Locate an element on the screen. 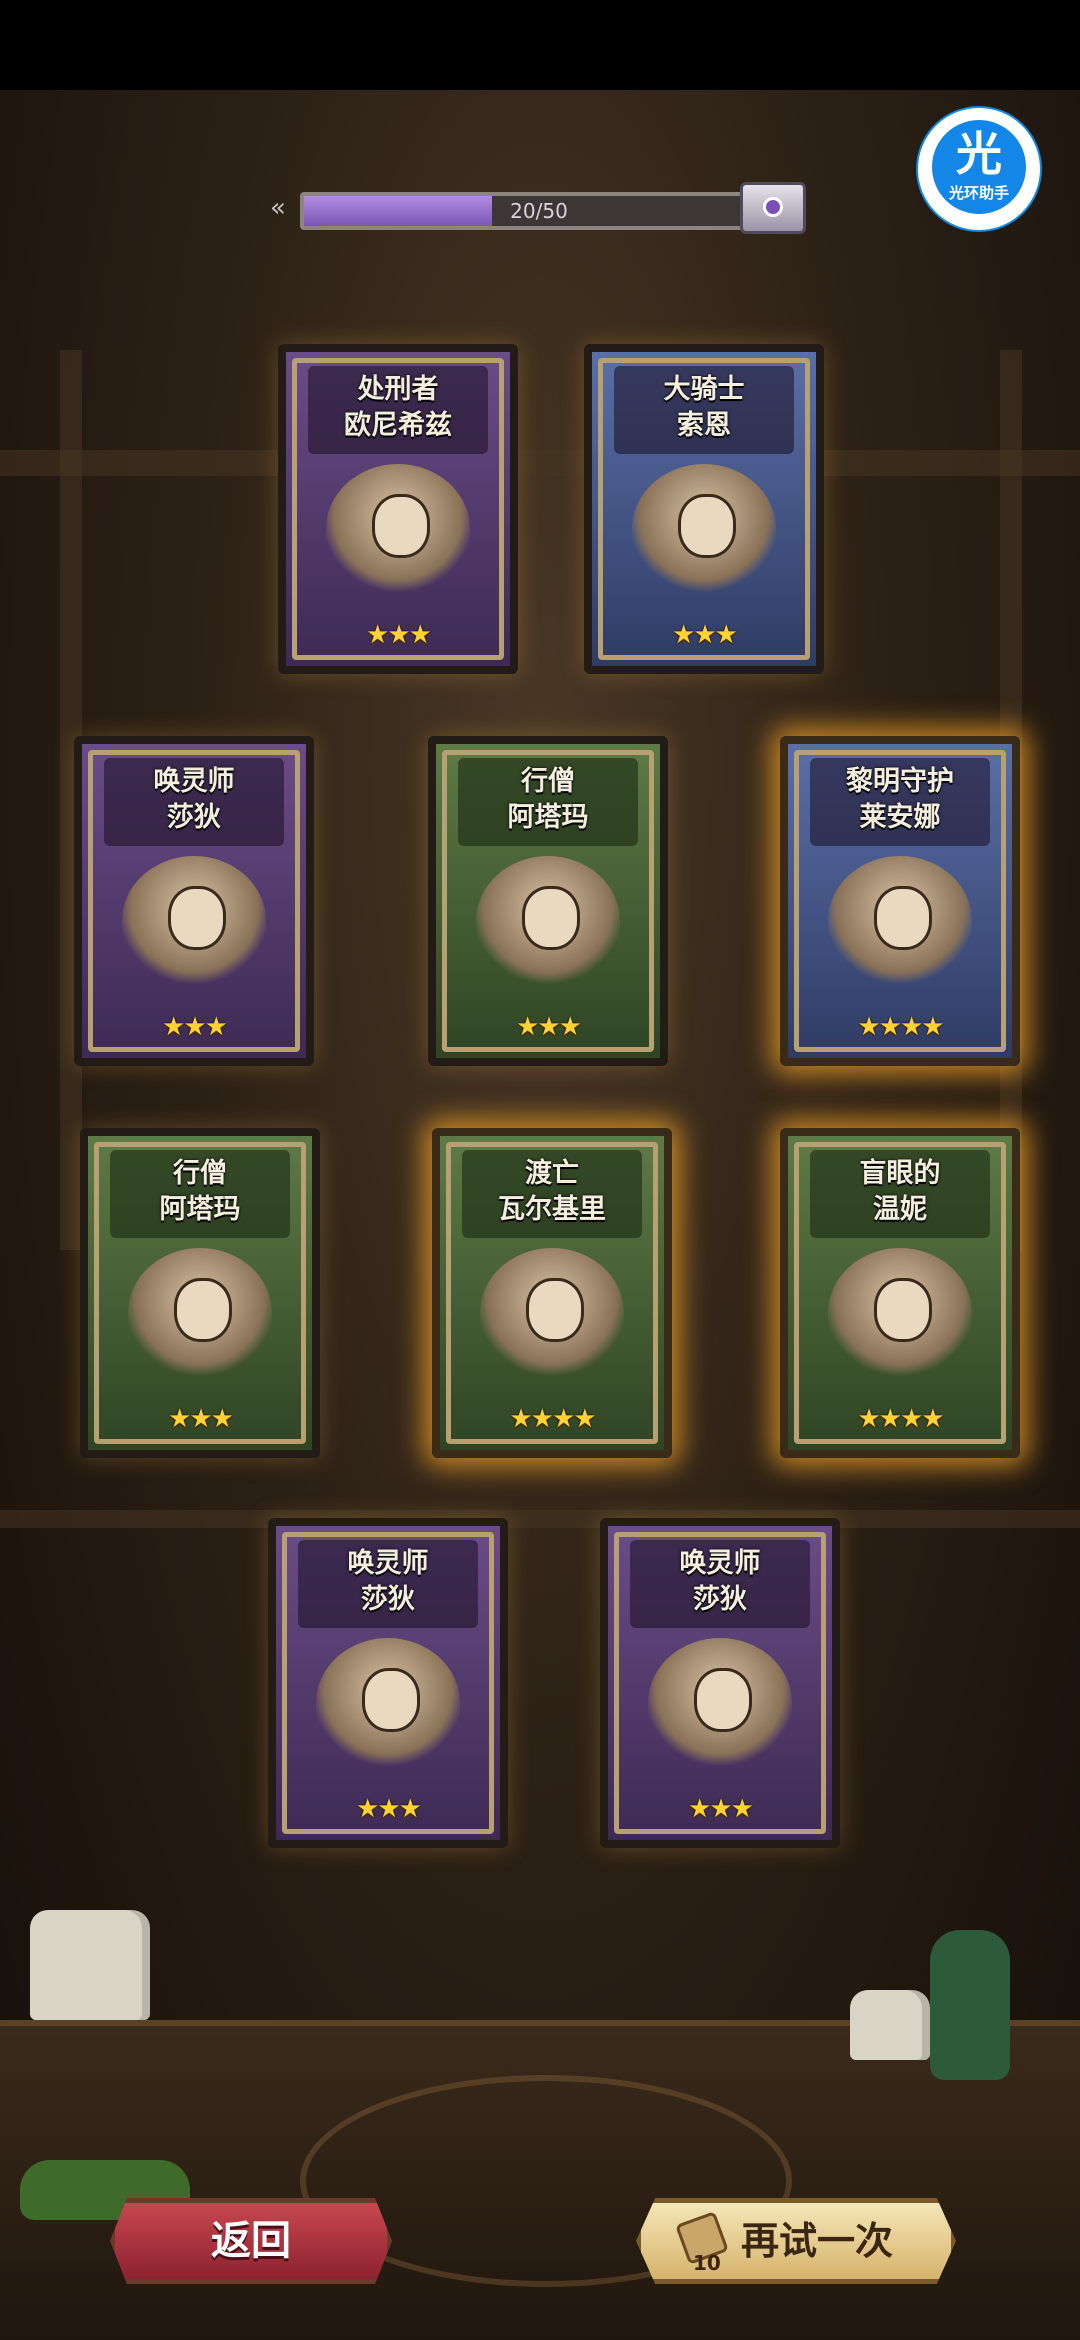  hero-card: 盲眼的 温妮 ★★★★ is located at coordinates (900, 1293).